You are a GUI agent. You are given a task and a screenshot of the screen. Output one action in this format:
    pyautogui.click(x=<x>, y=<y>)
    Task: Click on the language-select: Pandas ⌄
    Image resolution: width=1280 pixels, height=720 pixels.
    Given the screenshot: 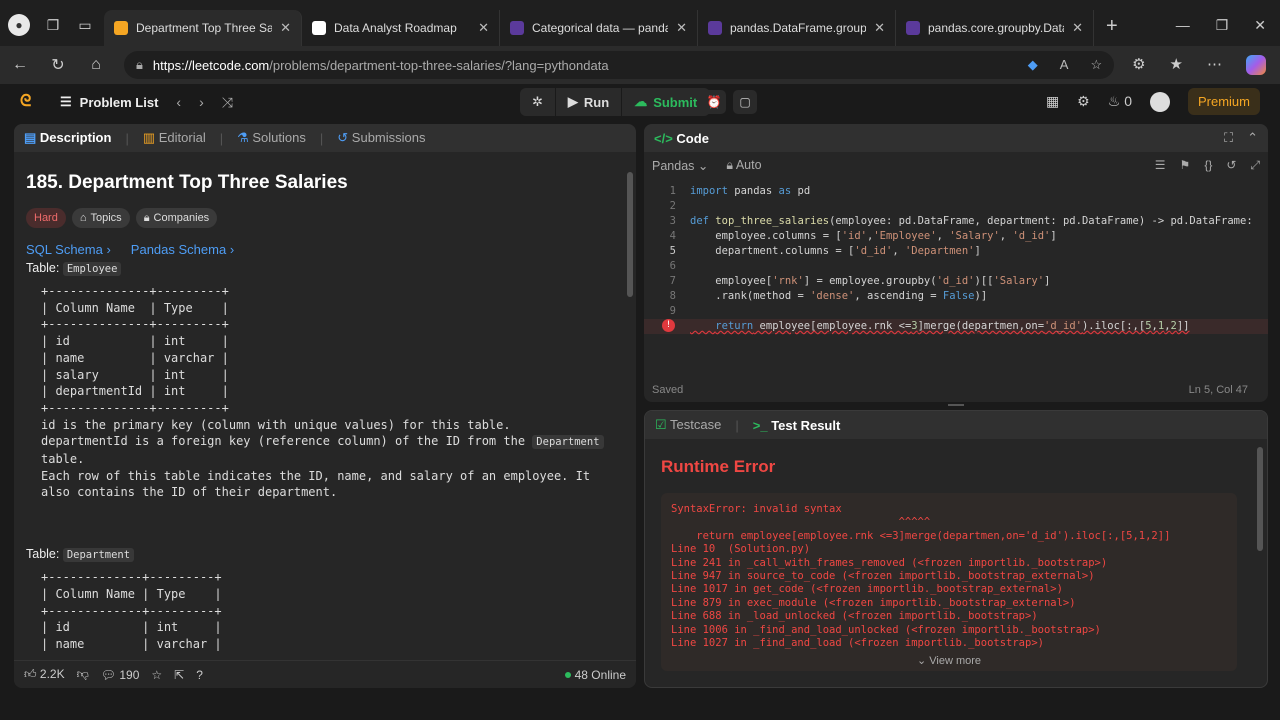 What is the action you would take?
    pyautogui.click(x=680, y=165)
    